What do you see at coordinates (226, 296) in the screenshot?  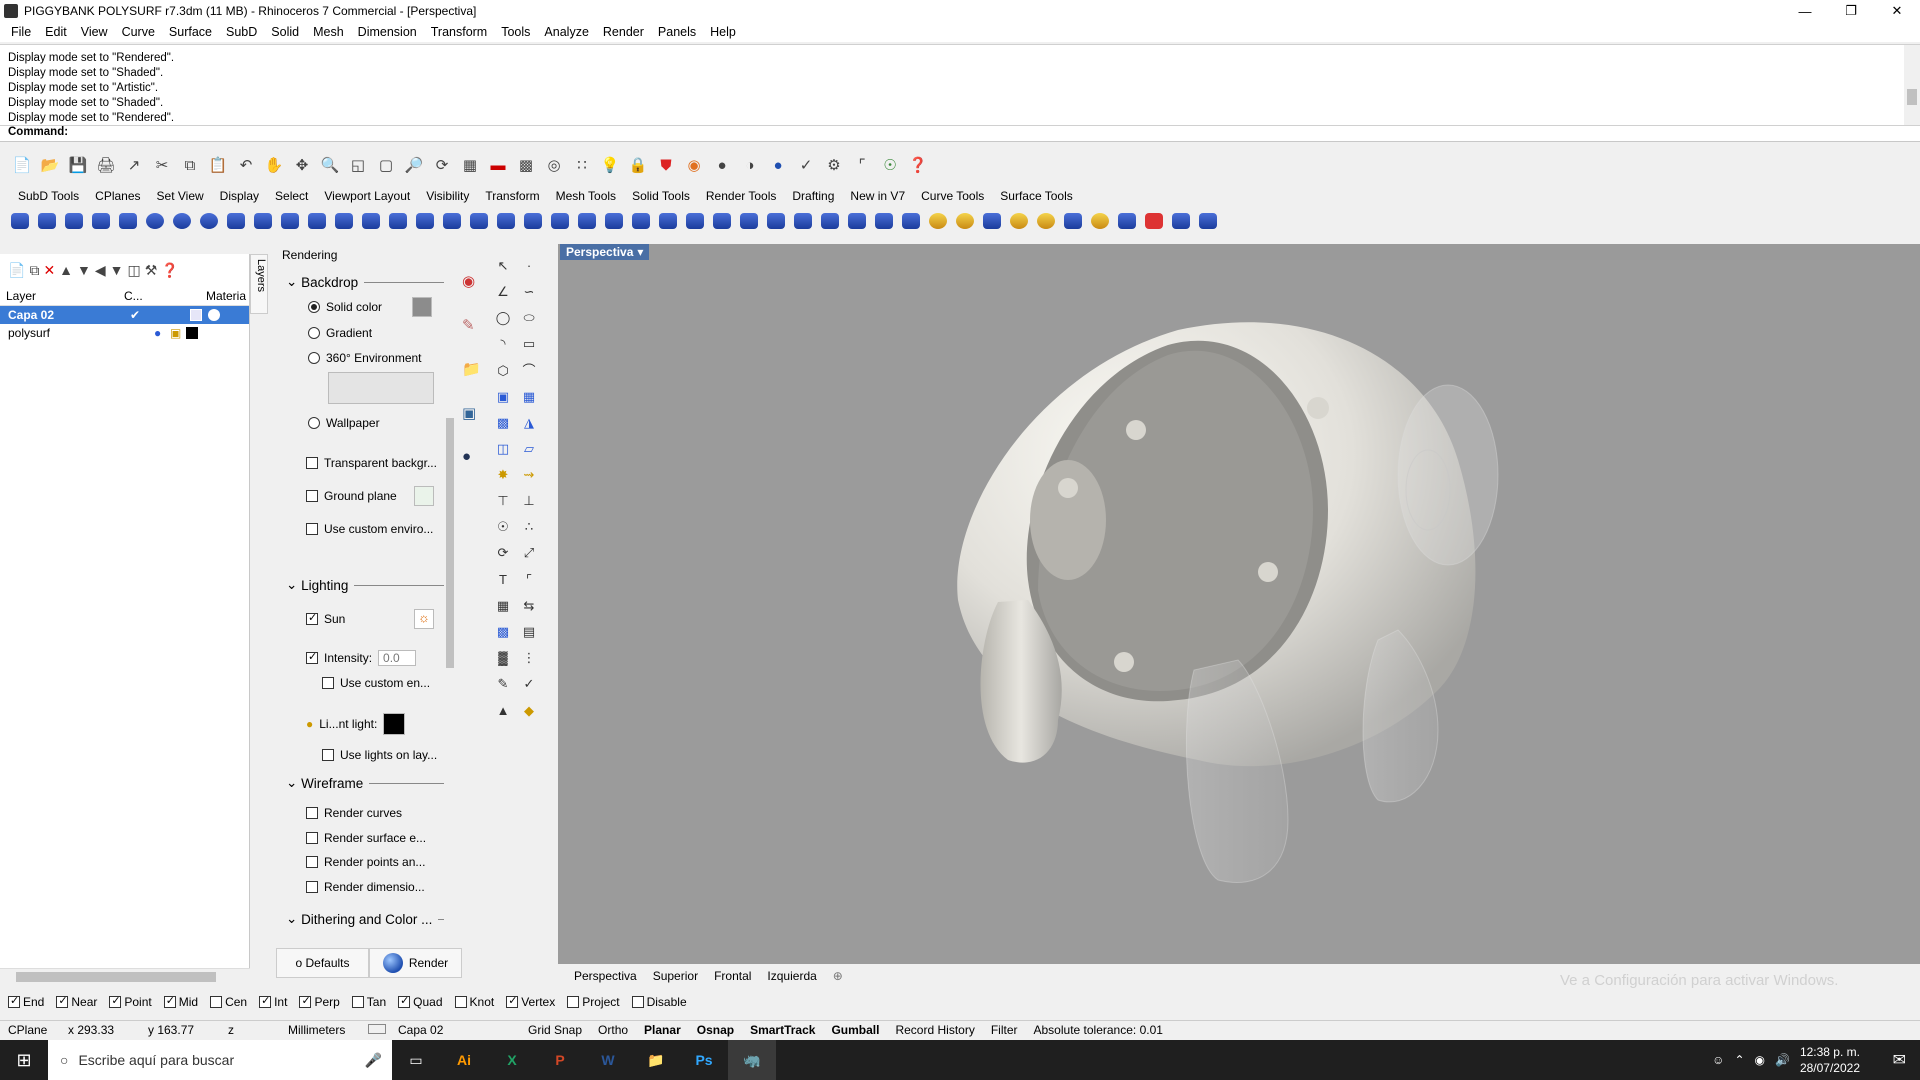 I see `col-material: Materia` at bounding box center [226, 296].